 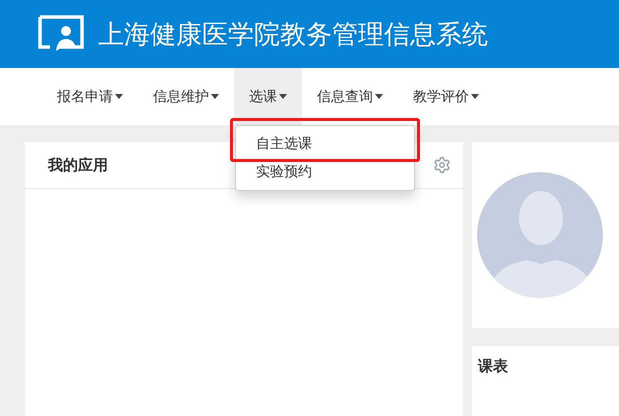 I want to click on nav-menu: 信息维护, so click(x=186, y=96).